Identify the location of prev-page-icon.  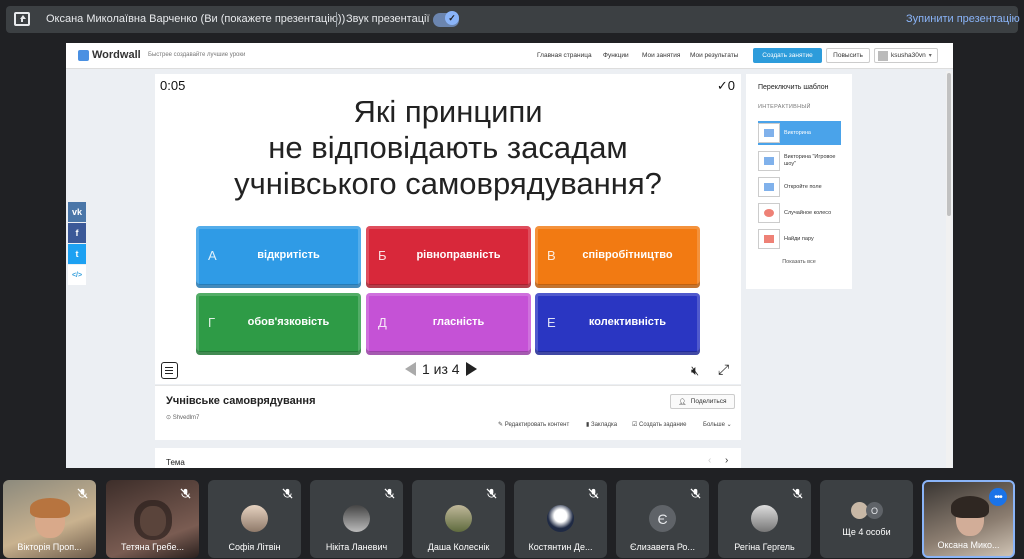
(410, 369).